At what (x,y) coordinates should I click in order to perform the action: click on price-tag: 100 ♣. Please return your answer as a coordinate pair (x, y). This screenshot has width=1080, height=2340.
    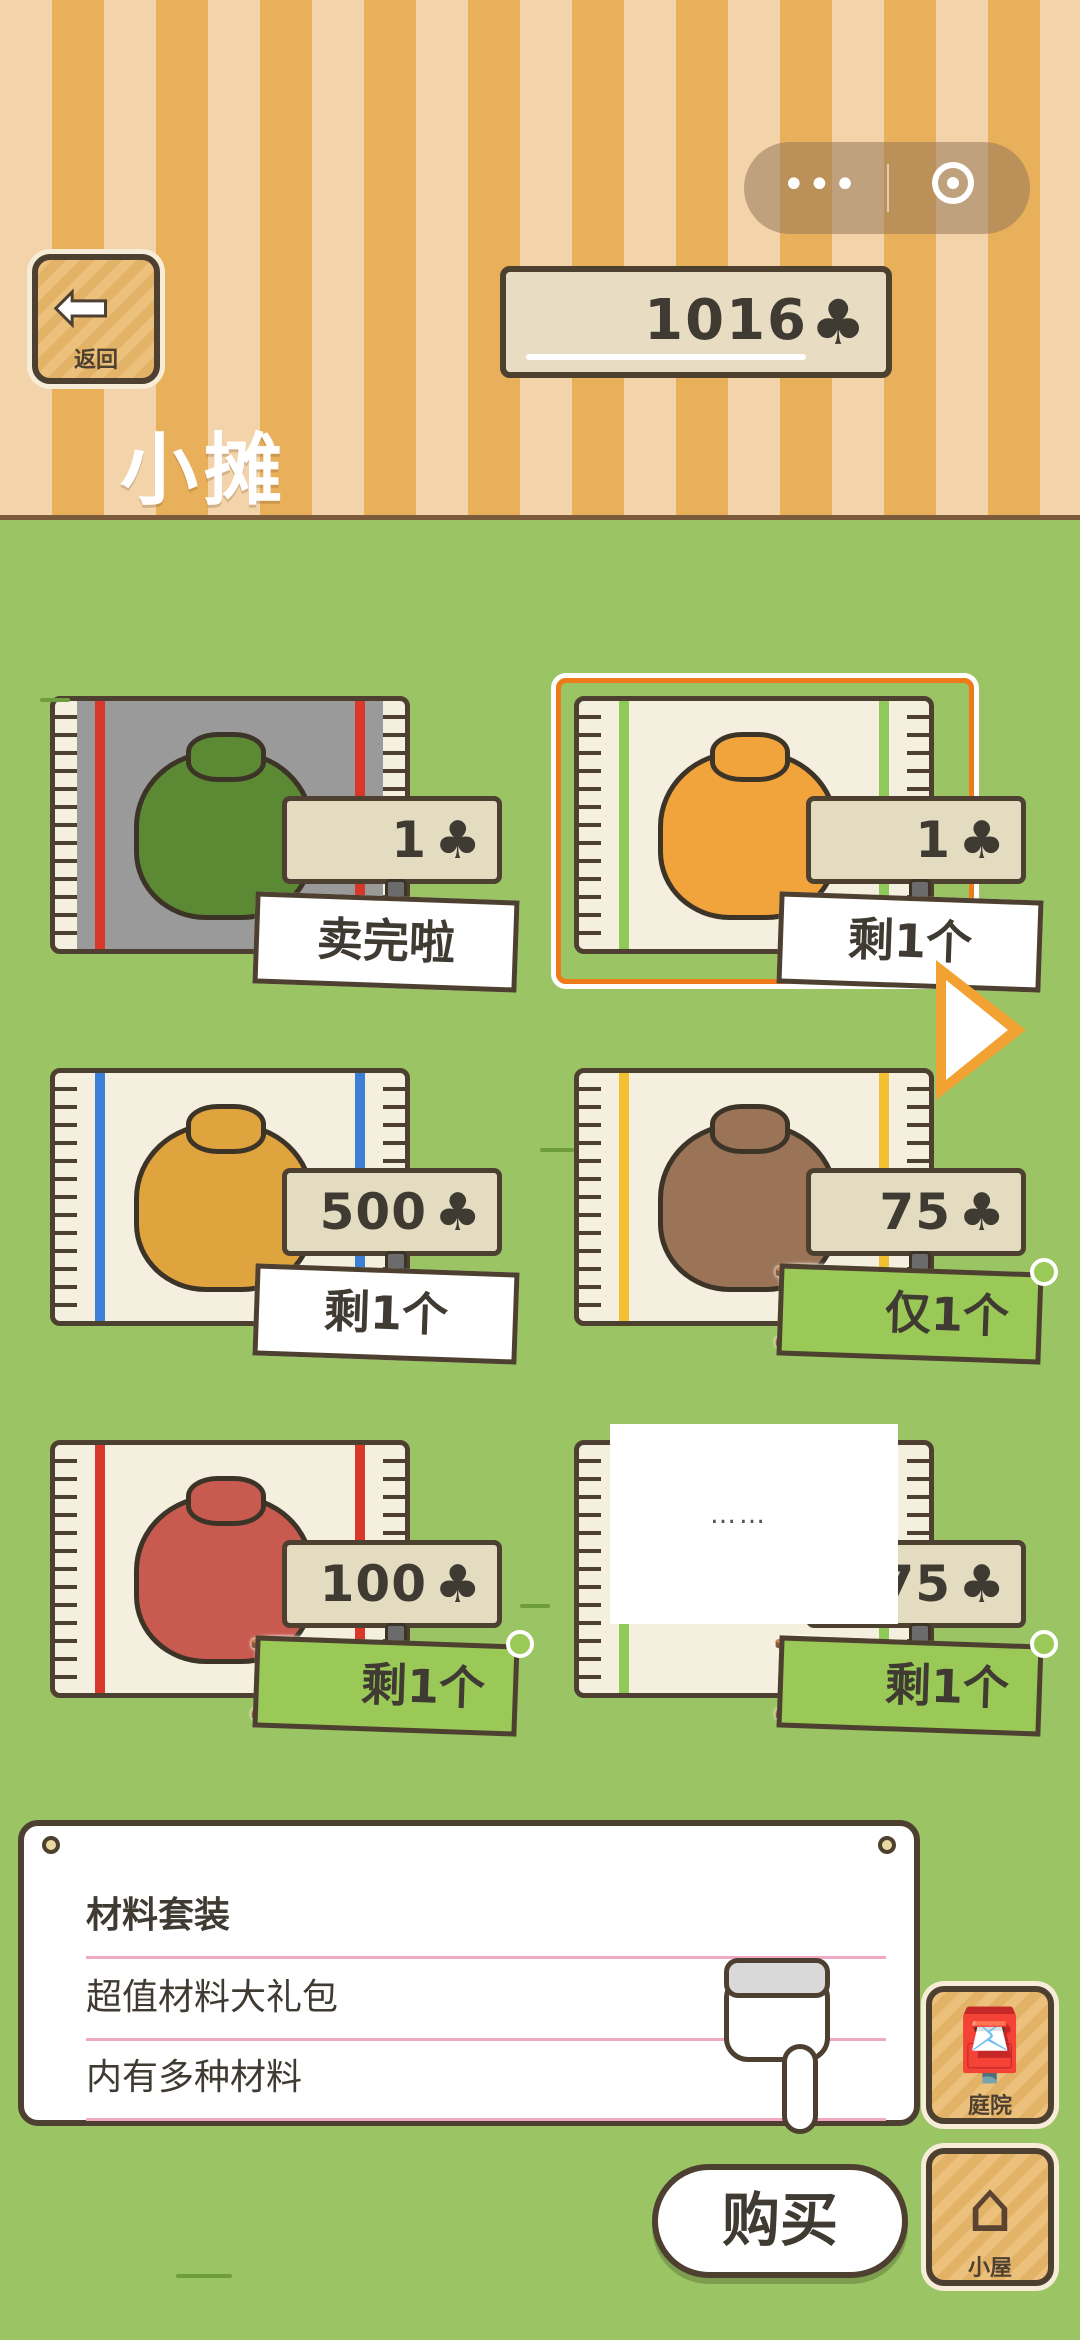
    Looking at the image, I should click on (392, 1592).